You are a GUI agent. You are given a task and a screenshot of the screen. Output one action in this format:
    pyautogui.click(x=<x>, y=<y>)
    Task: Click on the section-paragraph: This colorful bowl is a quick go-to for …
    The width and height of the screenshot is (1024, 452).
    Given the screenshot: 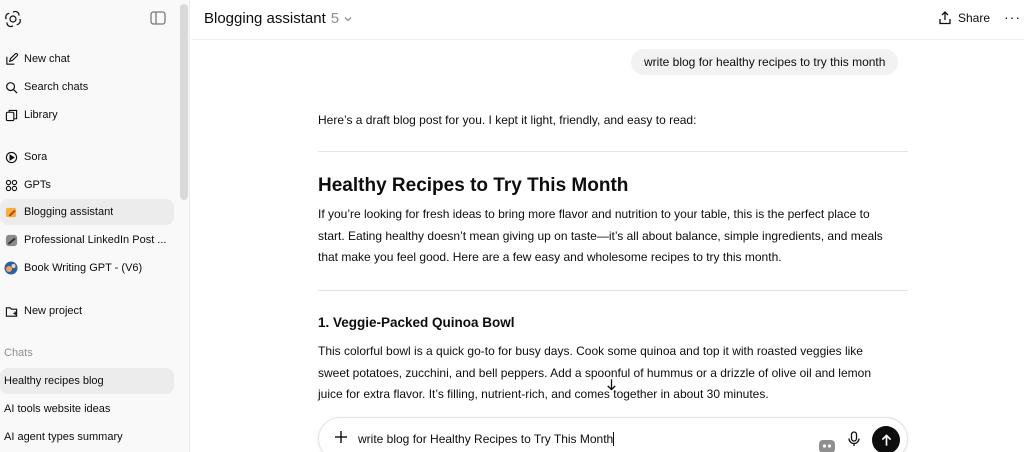 What is the action you would take?
    pyautogui.click(x=613, y=373)
    